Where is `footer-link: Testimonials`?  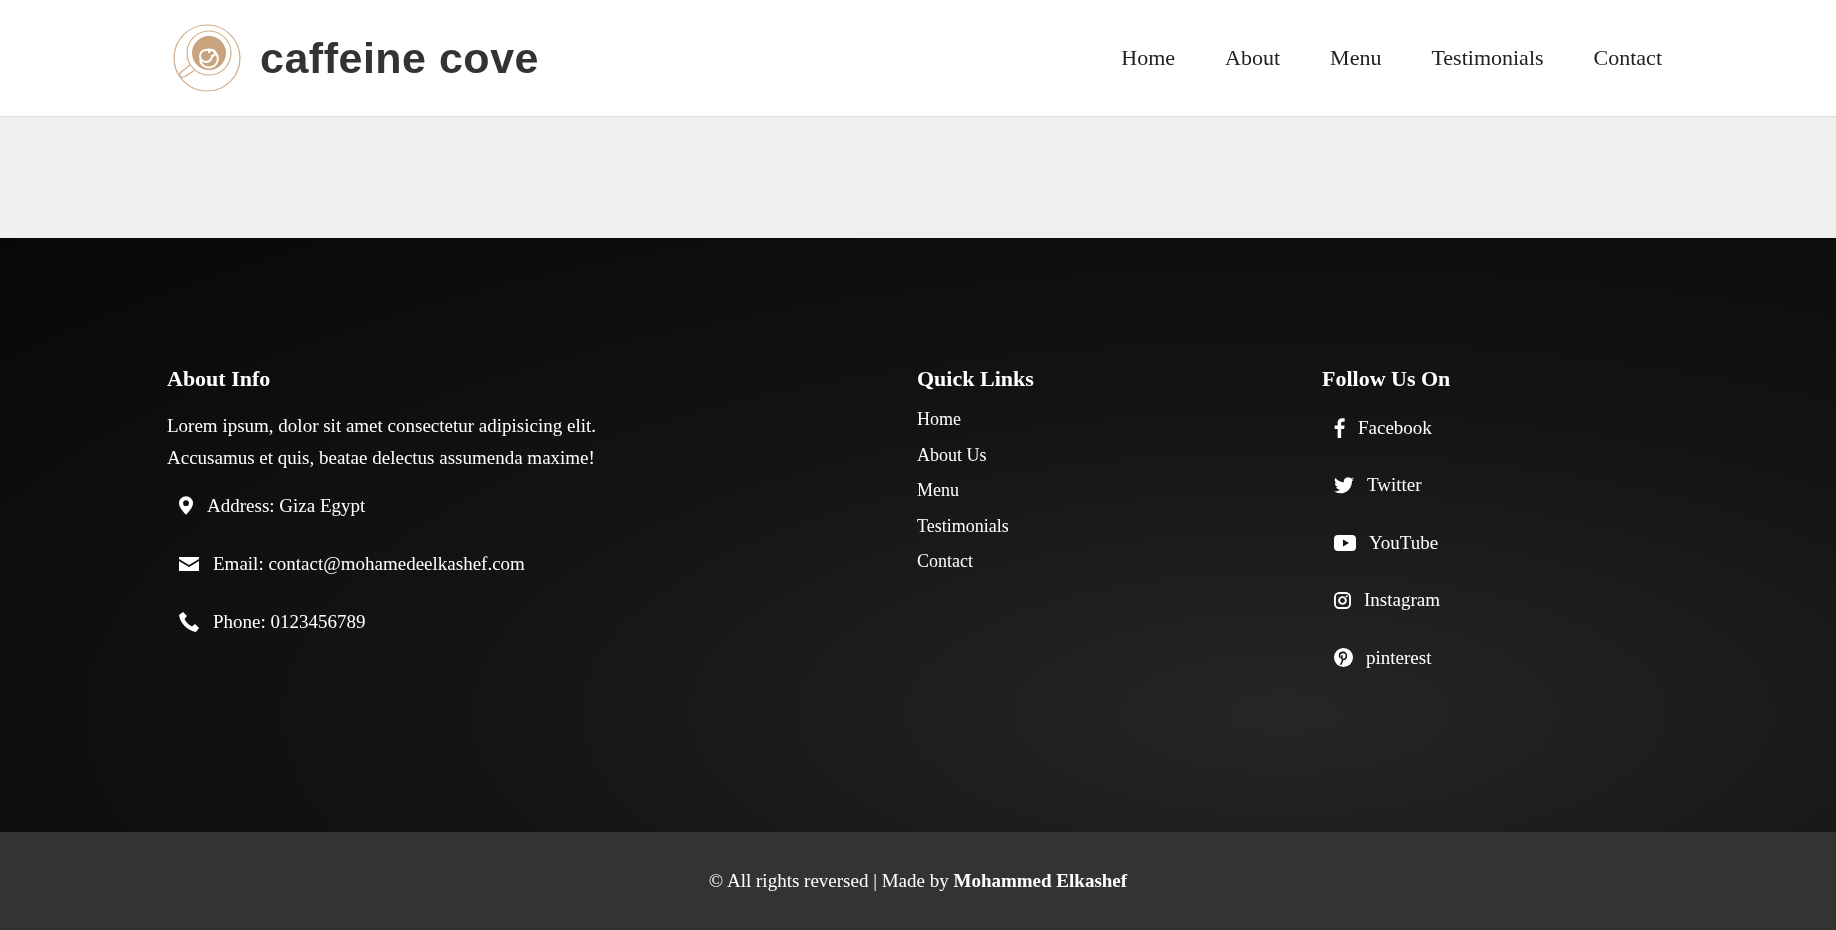
footer-link: Testimonials is located at coordinates (963, 526).